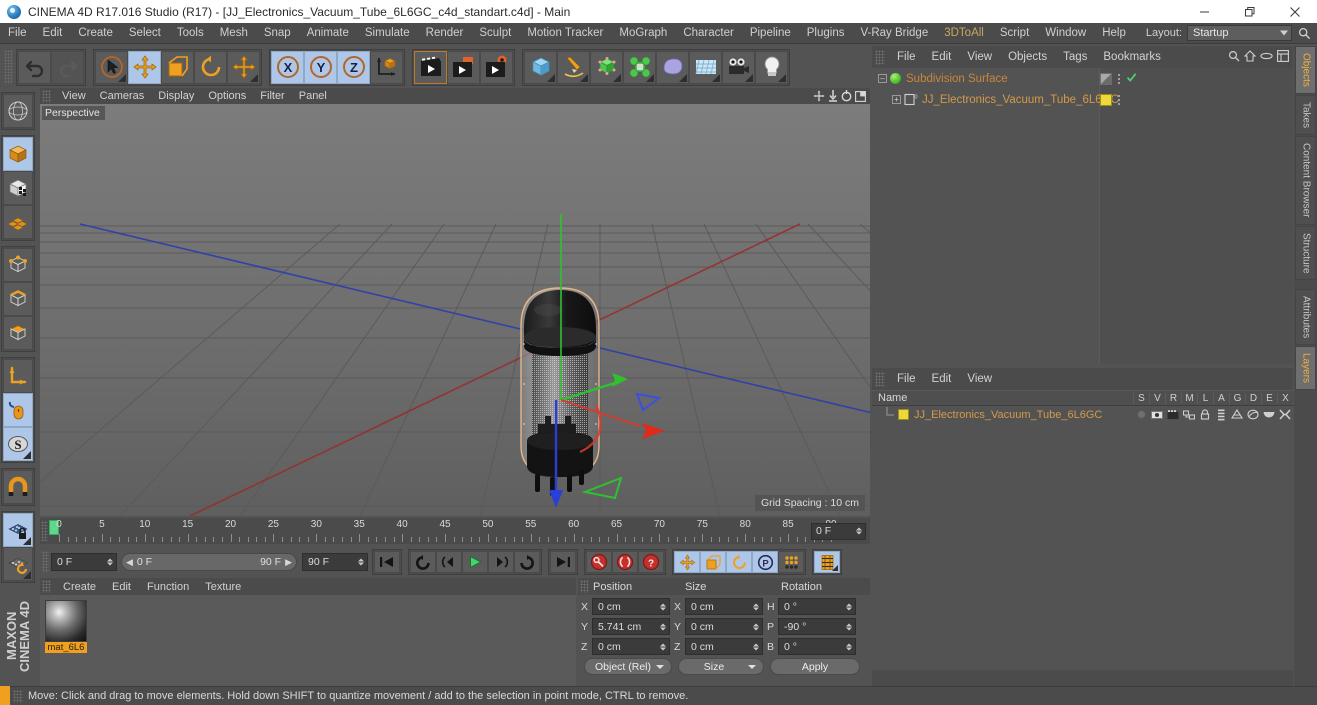  Describe the element at coordinates (1082, 78) in the screenshot. I see `object-row-subdivision-surface: – Subdivision Surface` at that location.